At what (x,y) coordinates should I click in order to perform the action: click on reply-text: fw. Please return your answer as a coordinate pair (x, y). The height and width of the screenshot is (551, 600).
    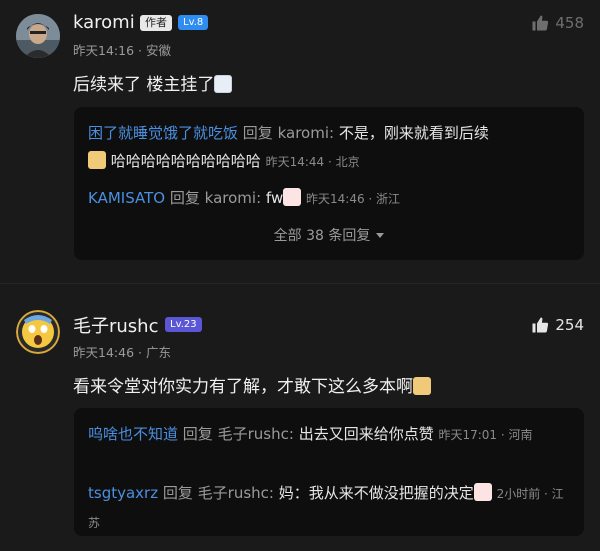
    Looking at the image, I should click on (274, 198).